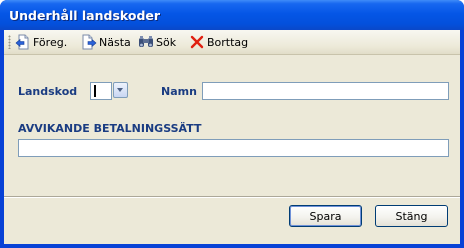 The height and width of the screenshot is (248, 464). Describe the element at coordinates (50, 42) in the screenshot. I see `previous-label: Föreg.` at that location.